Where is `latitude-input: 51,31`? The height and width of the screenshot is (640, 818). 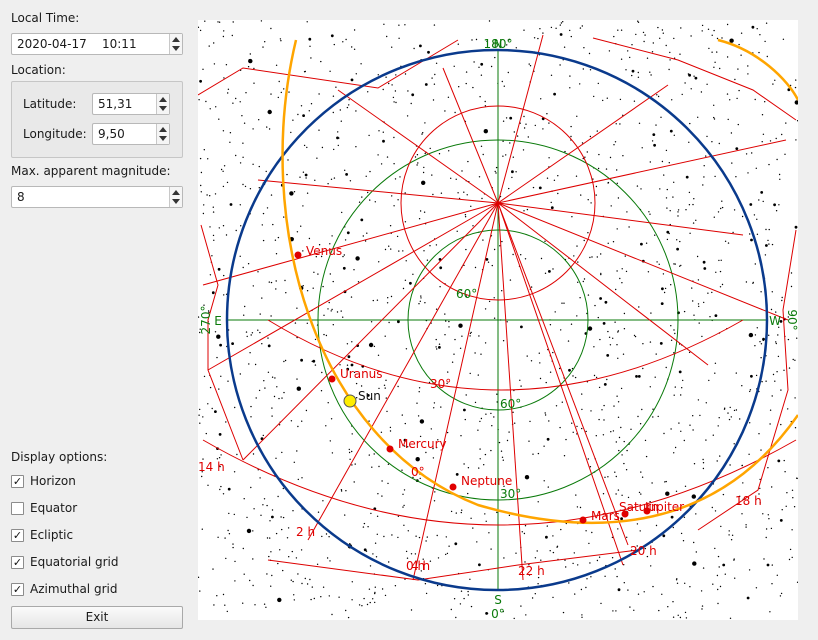
latitude-input: 51,31 is located at coordinates (131, 104).